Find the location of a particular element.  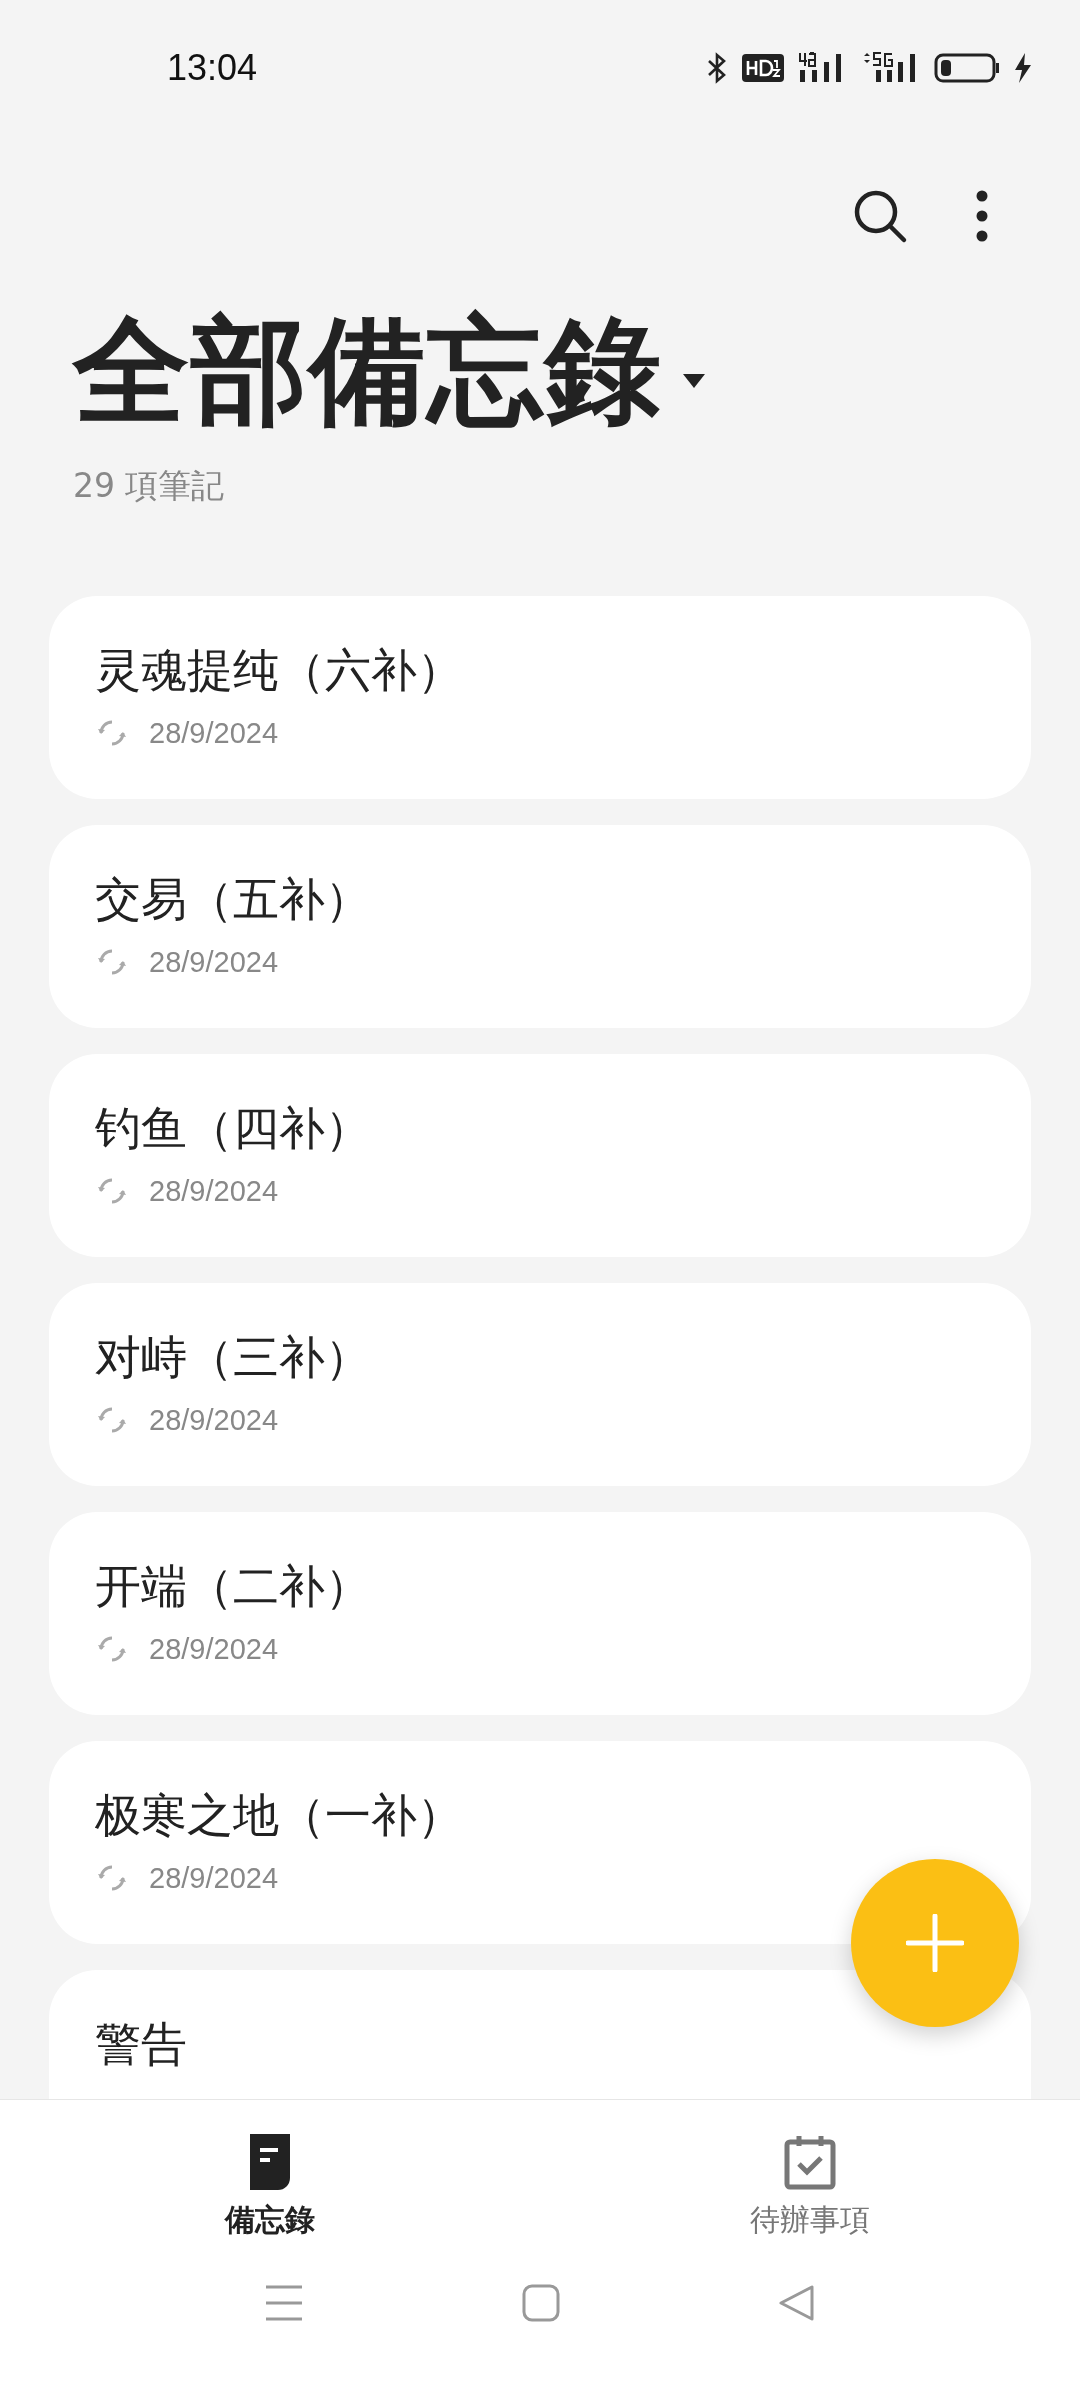

note-card: 钓鱼（四补） 28/9/2024 is located at coordinates (540, 1155).